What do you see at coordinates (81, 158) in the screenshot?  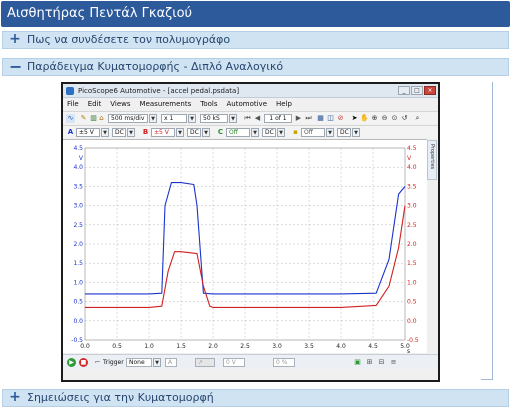 I see `y-axis-unit-left: V` at bounding box center [81, 158].